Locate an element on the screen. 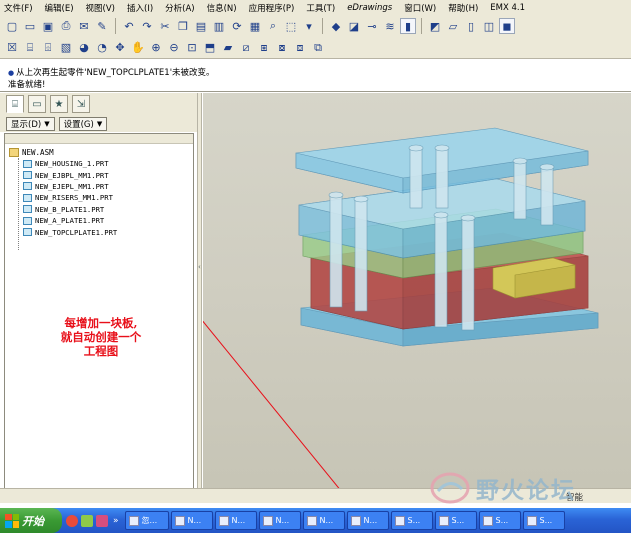 This screenshot has height=533, width=631. redo-icon: ↷ is located at coordinates (147, 26).